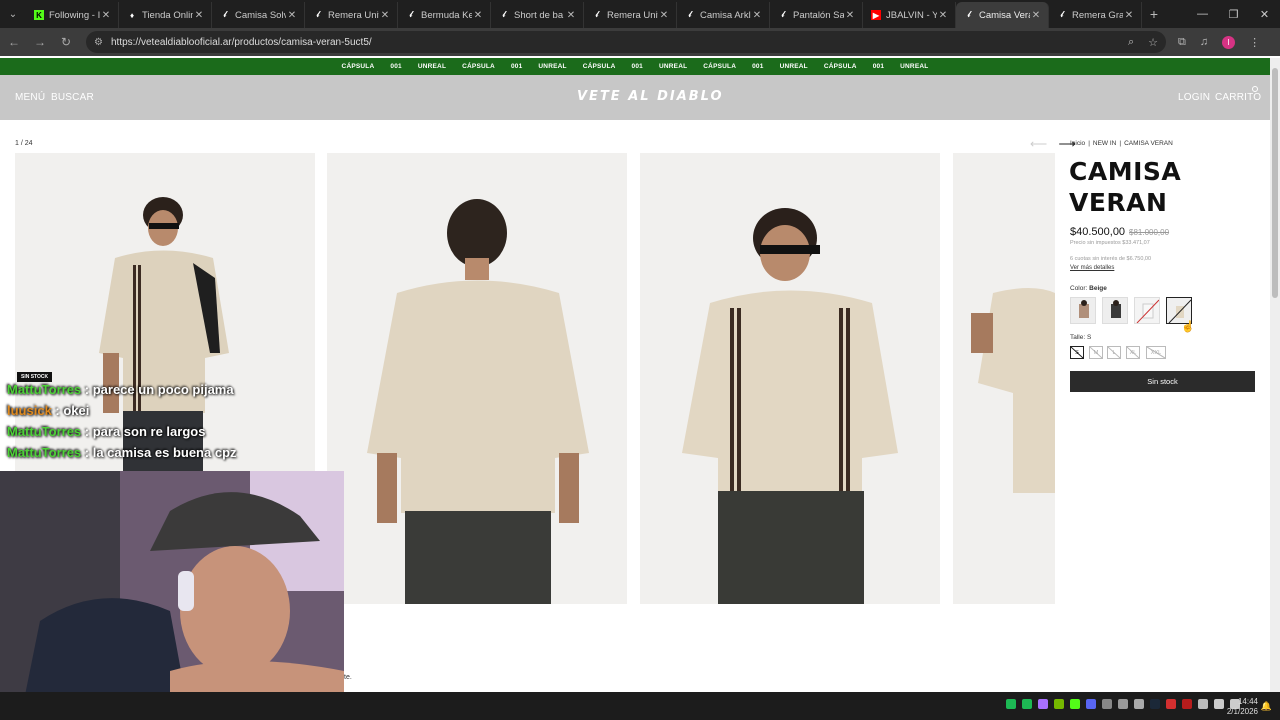  What do you see at coordinates (258, 15) in the screenshot?
I see `browser-tab: 𝓁 Camisa Solv ✕` at bounding box center [258, 15].